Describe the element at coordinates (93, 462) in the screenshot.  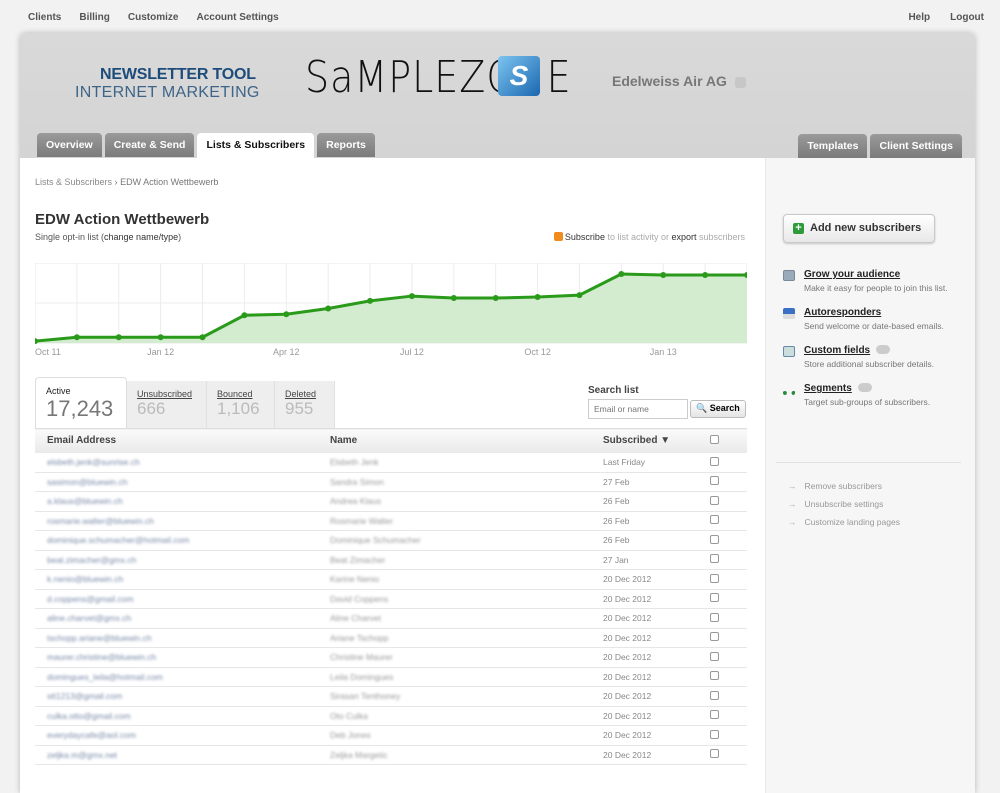
I see `email-cell: elsbeth.jenk@sunrise.ch` at that location.